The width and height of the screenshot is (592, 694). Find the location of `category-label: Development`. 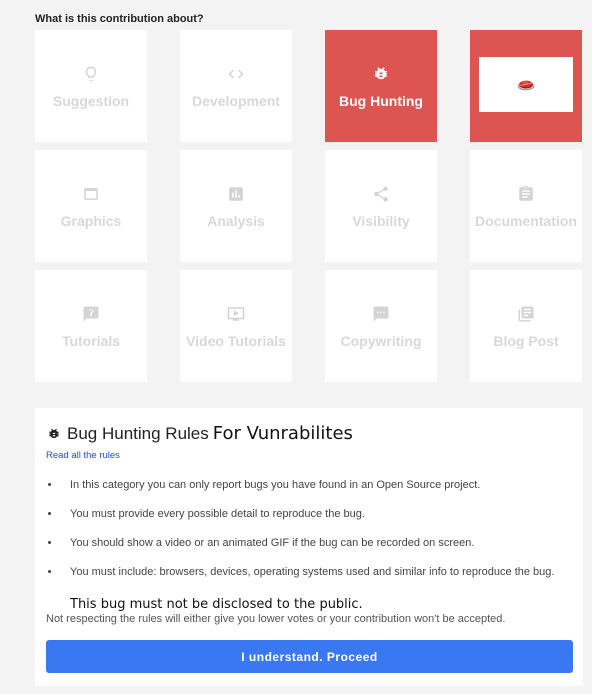

category-label: Development is located at coordinates (236, 101).